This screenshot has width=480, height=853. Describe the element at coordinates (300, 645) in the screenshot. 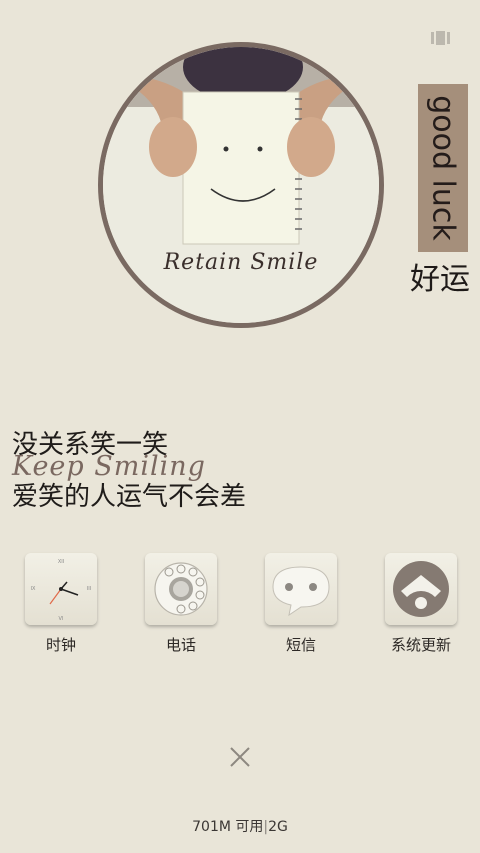

I see `app-messages-label: 短信` at that location.